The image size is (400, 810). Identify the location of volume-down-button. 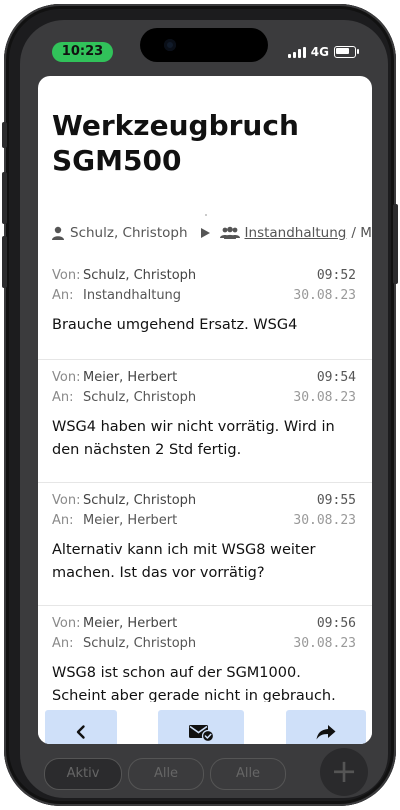
(4, 262).